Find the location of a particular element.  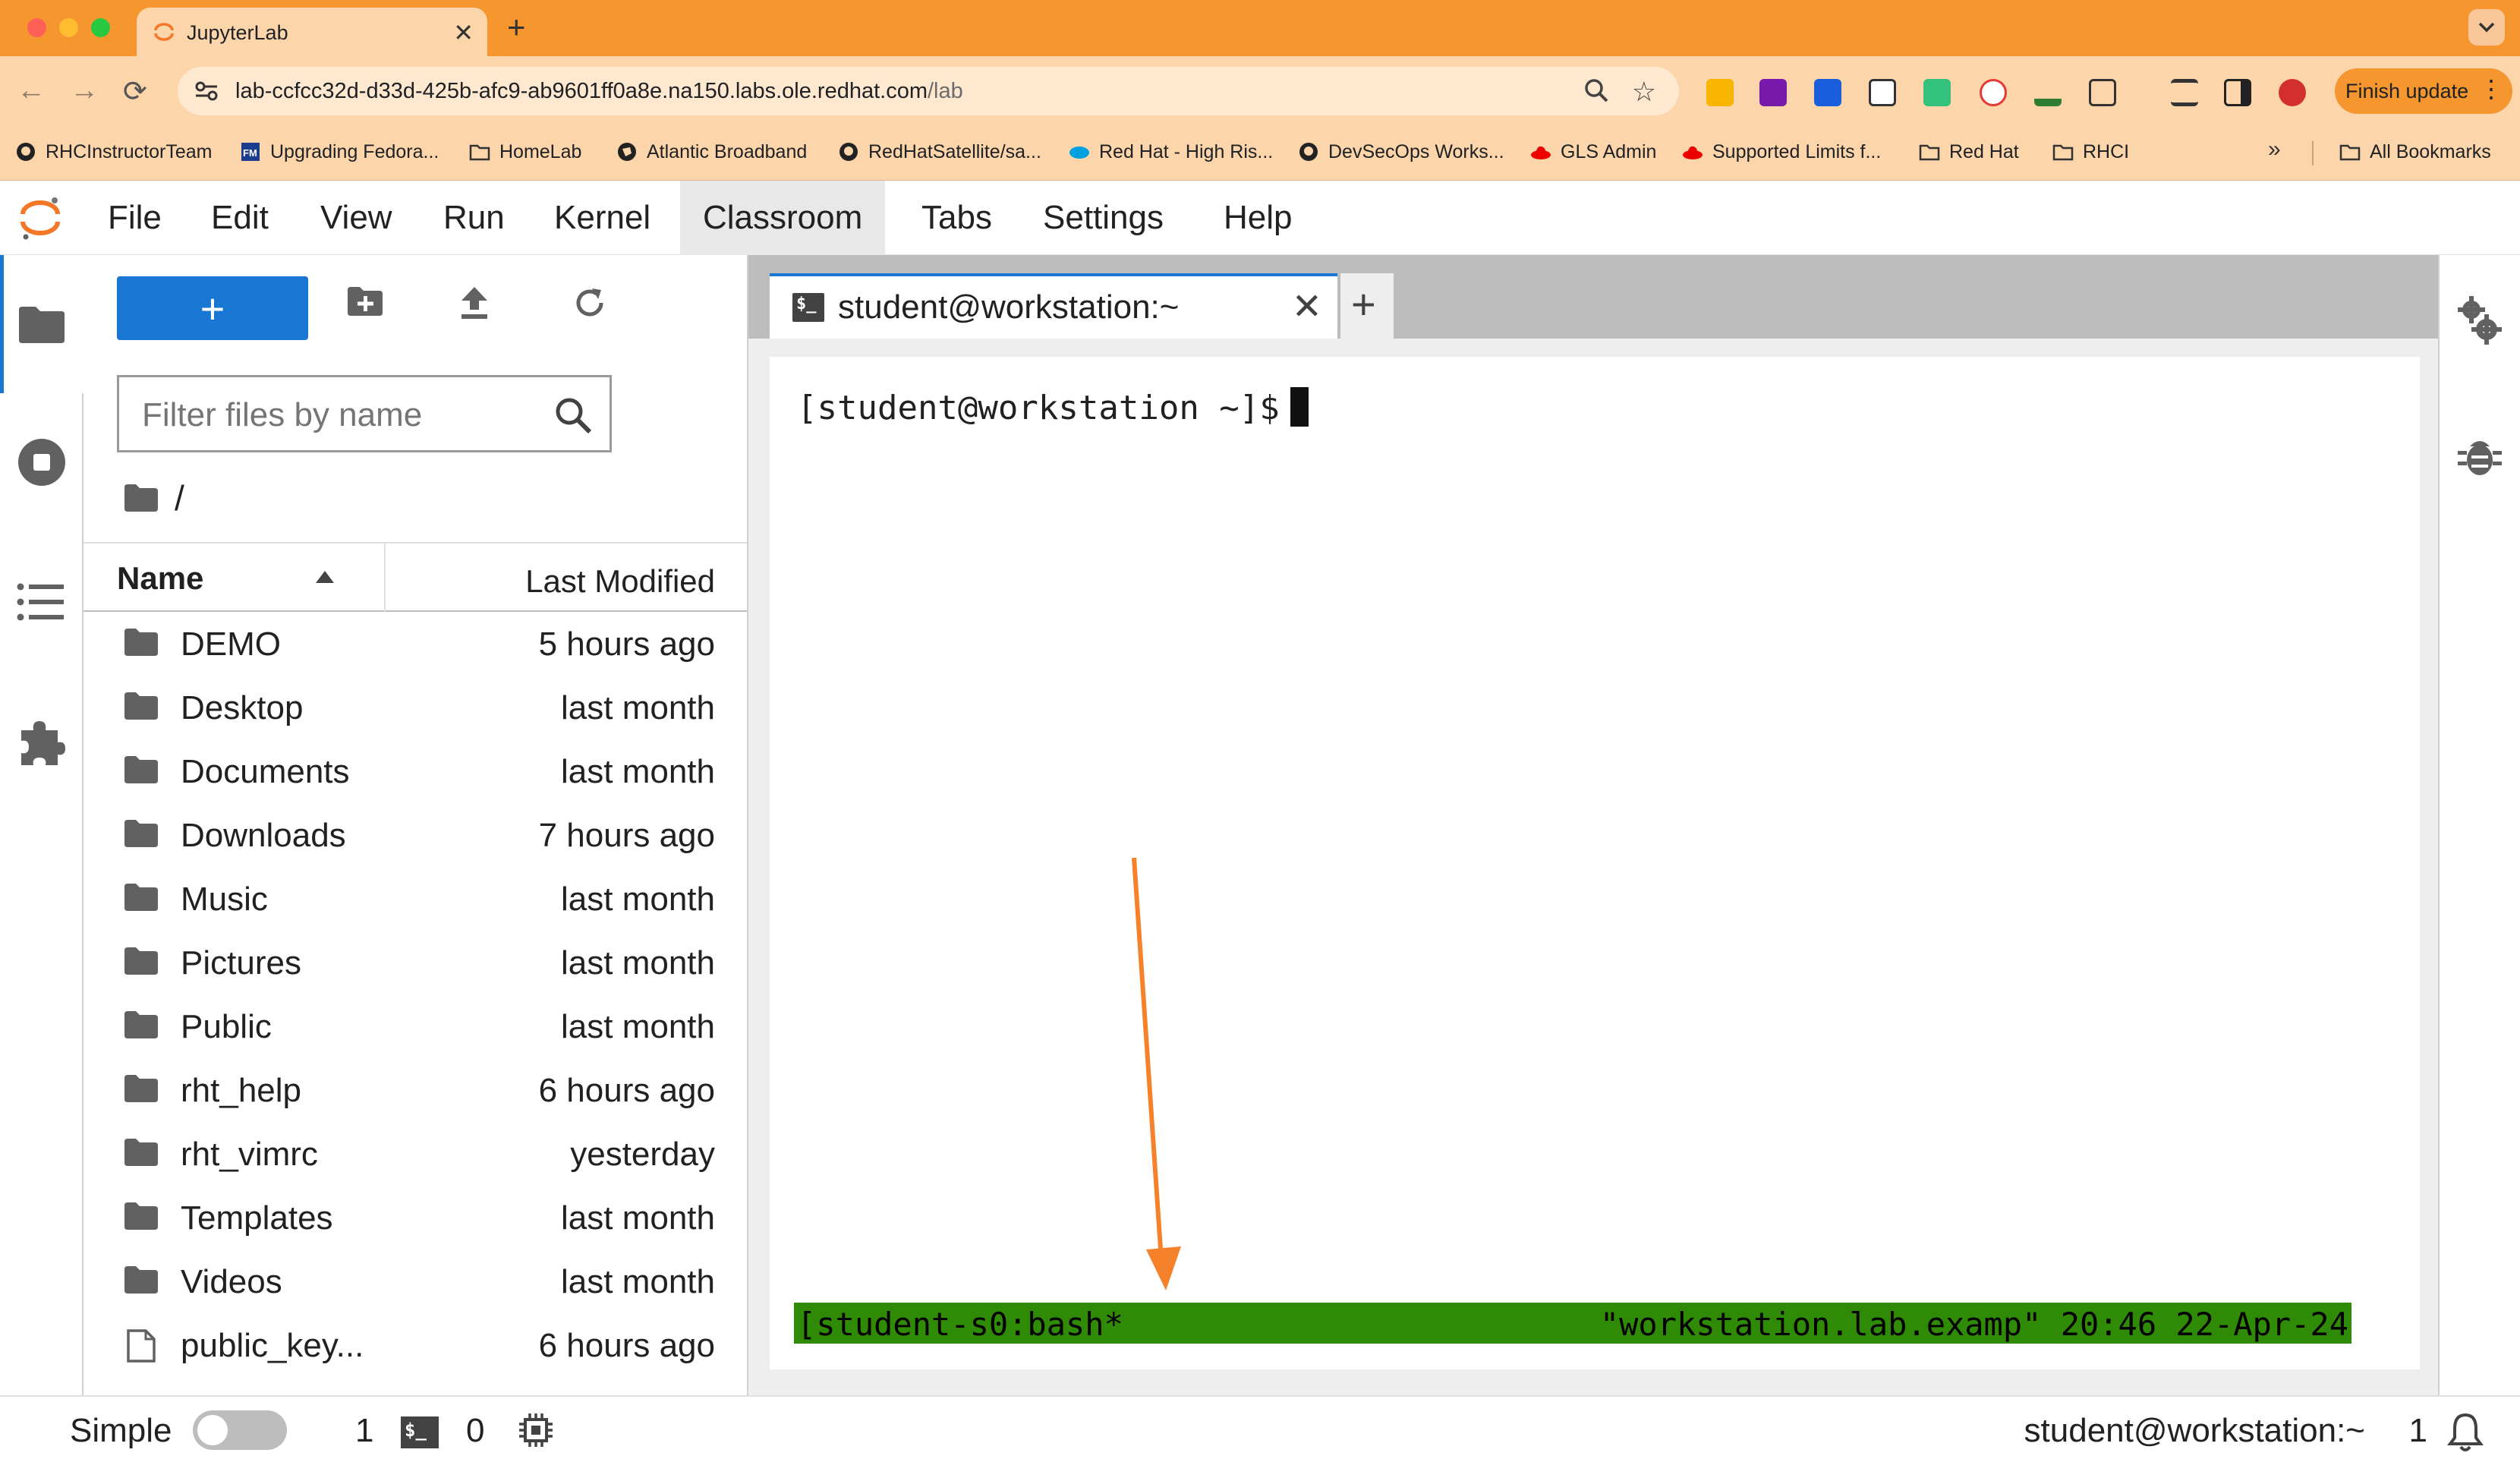

filter-files-box is located at coordinates (364, 414).